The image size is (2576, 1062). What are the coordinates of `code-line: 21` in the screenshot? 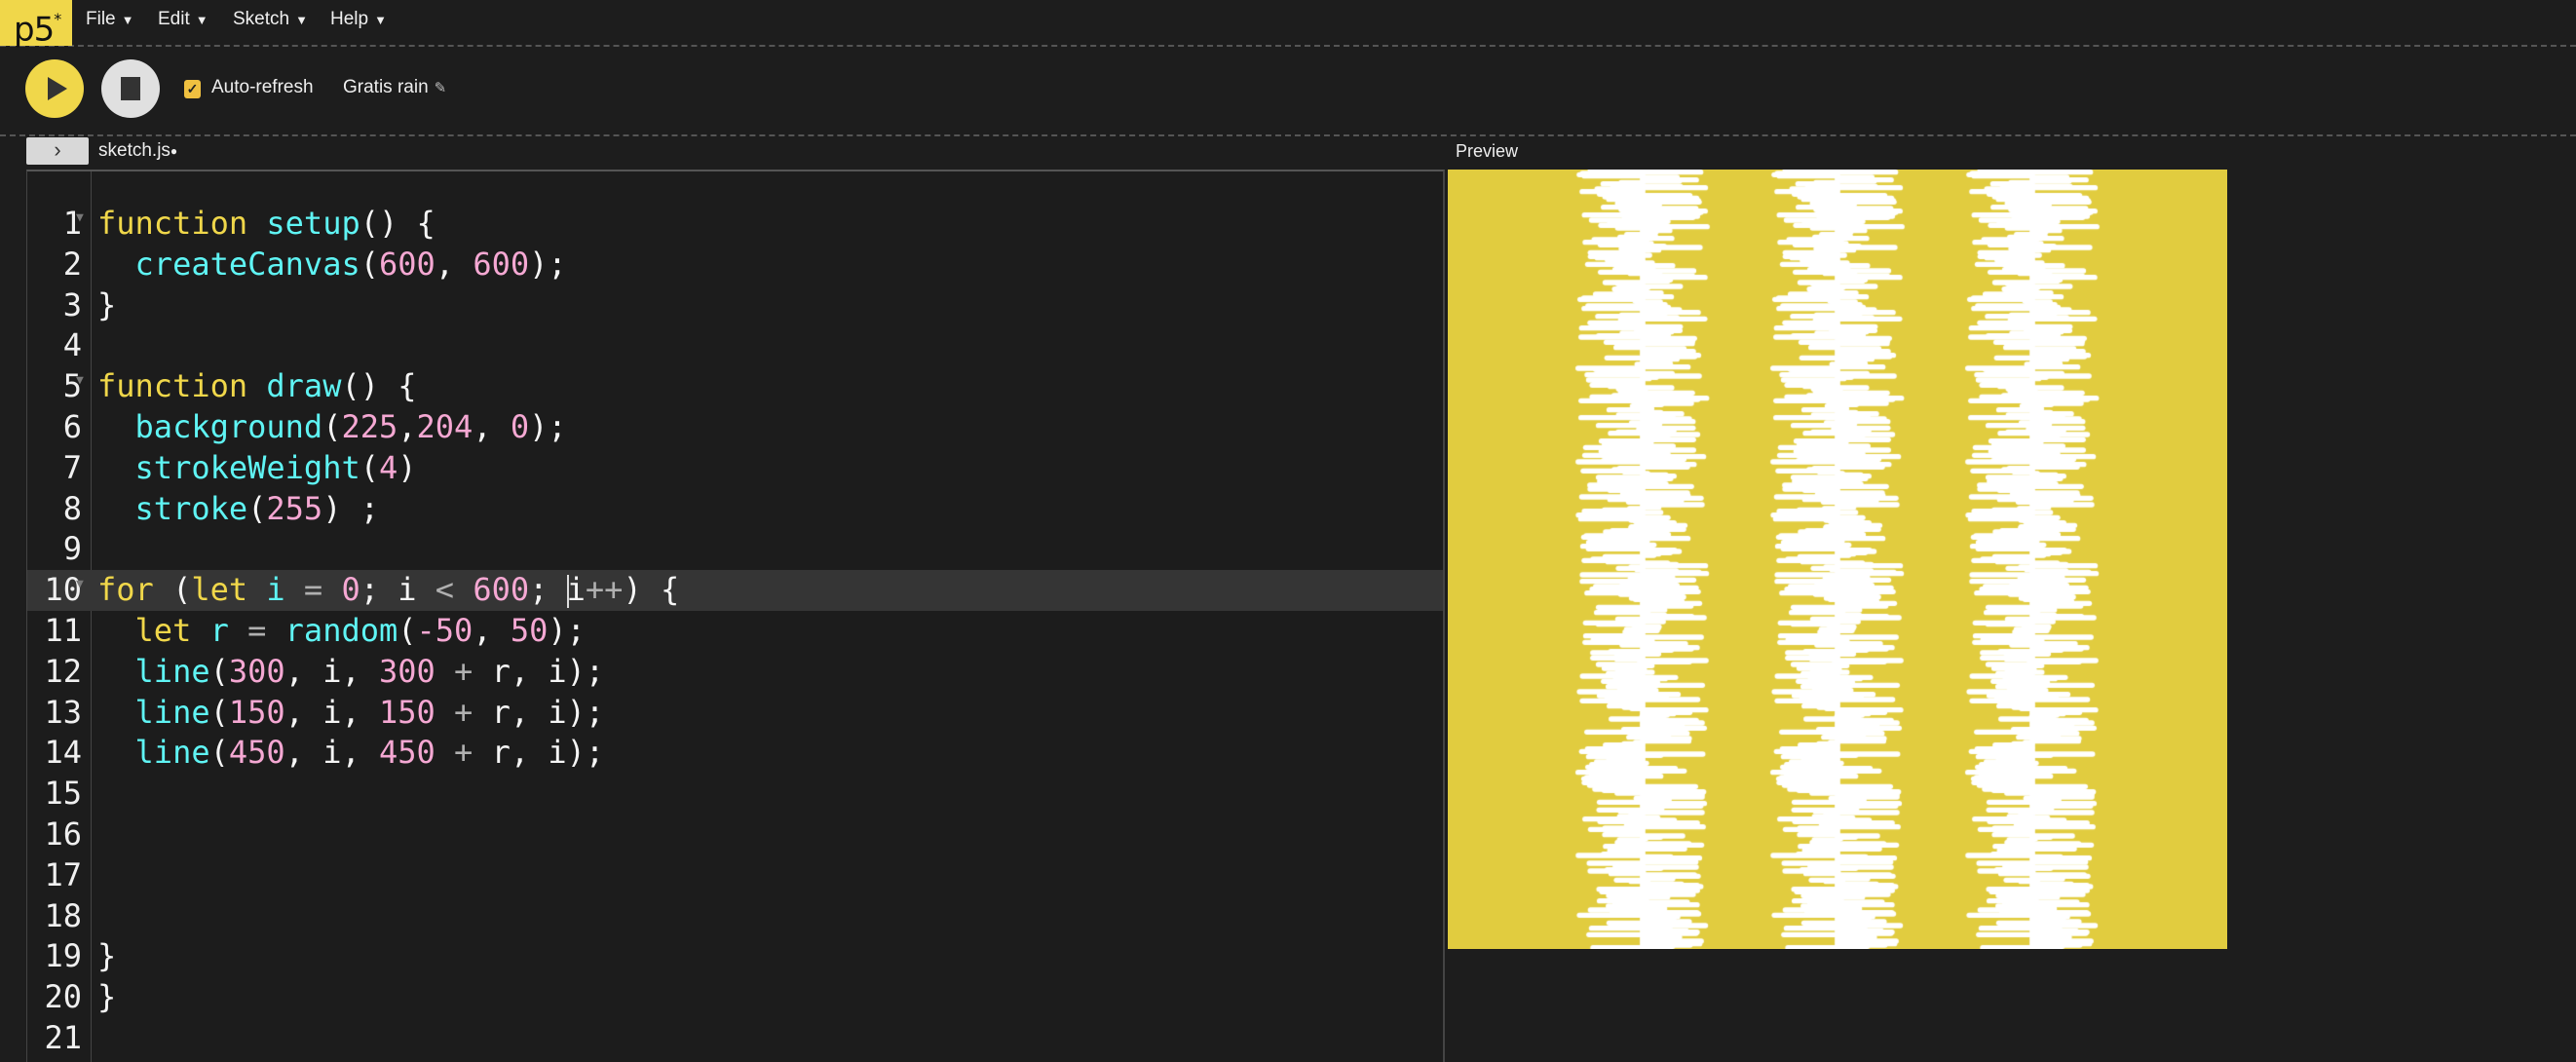 It's located at (735, 1039).